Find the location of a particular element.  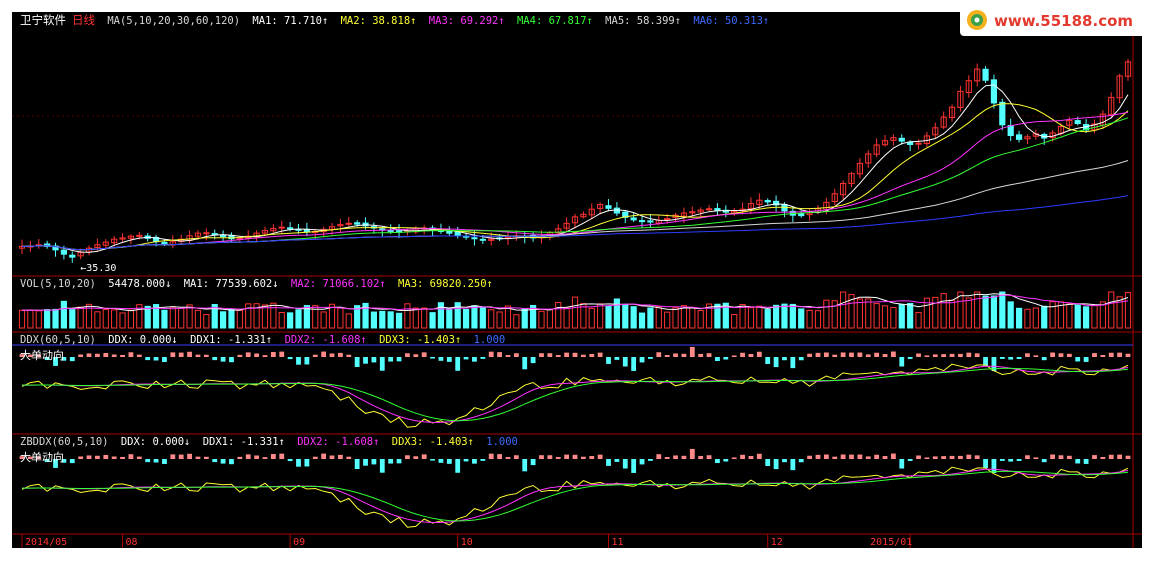

zbddx-subtitle: 大单动向 is located at coordinates (42, 457).